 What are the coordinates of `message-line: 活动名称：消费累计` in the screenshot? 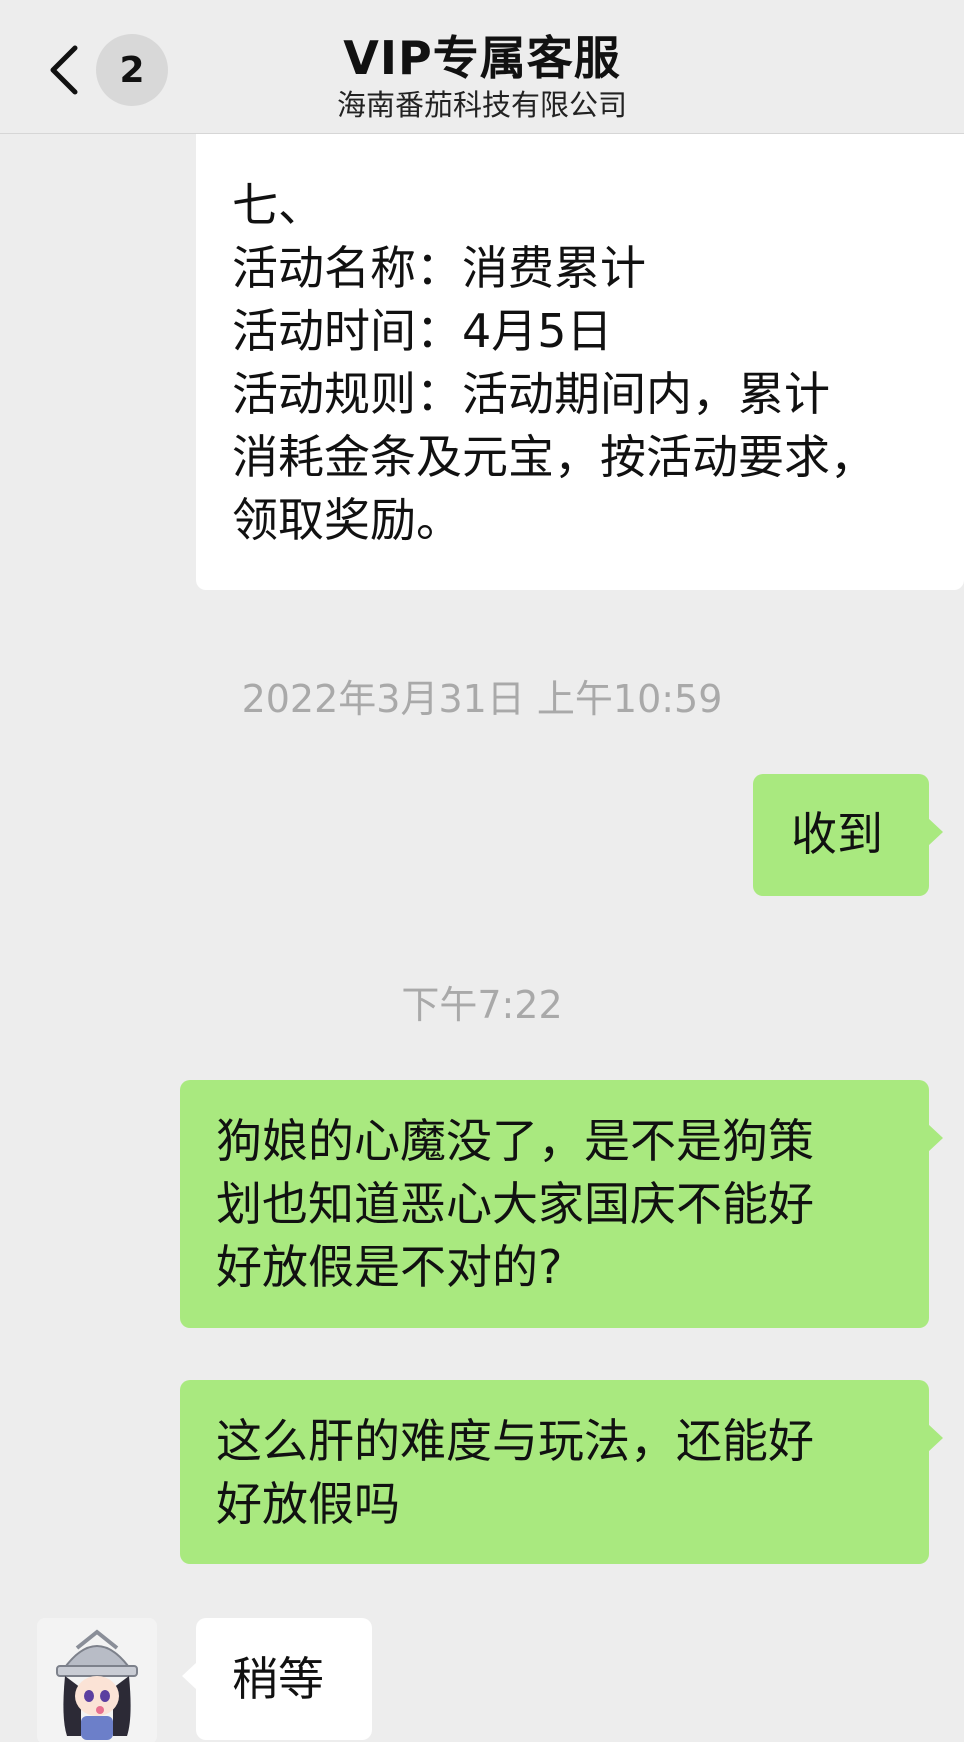 It's located at (439, 268).